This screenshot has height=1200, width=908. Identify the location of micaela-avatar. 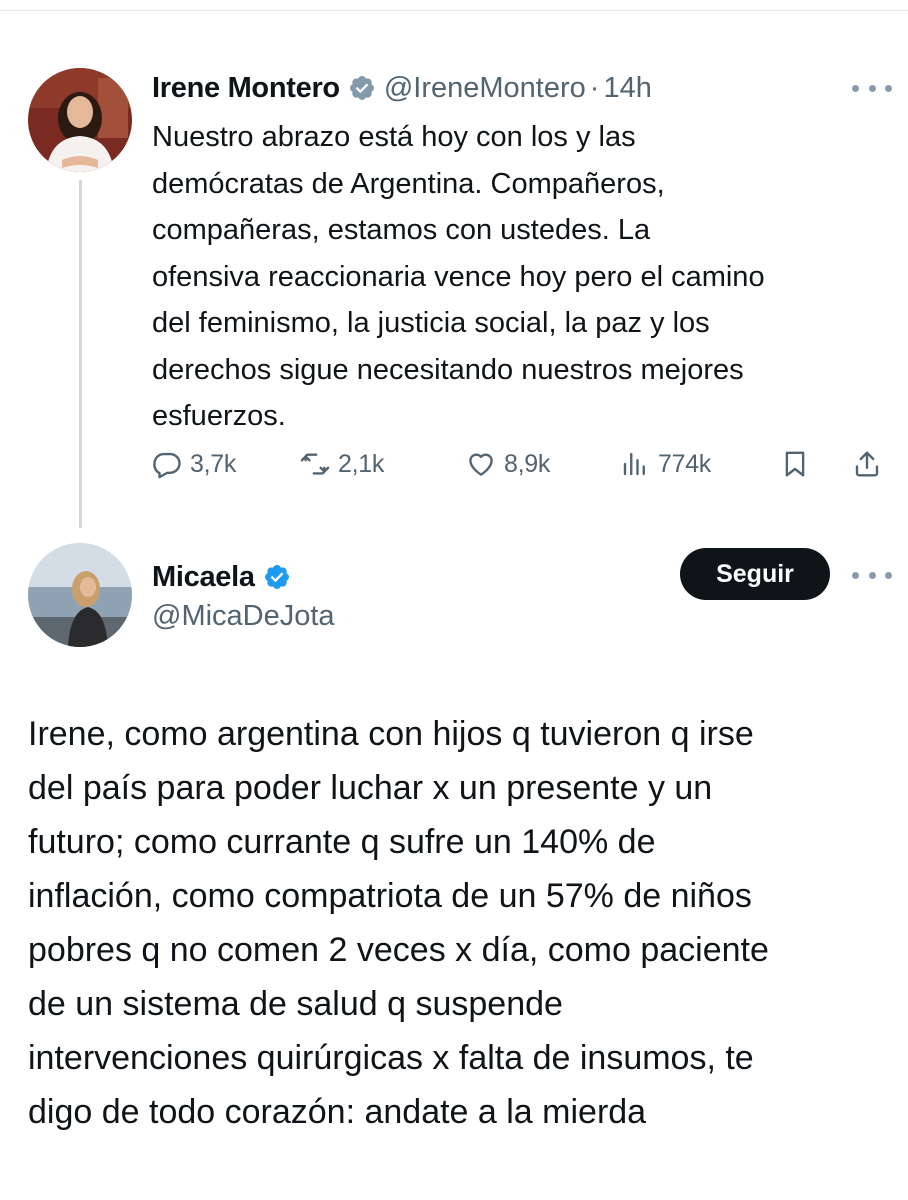
(80, 595).